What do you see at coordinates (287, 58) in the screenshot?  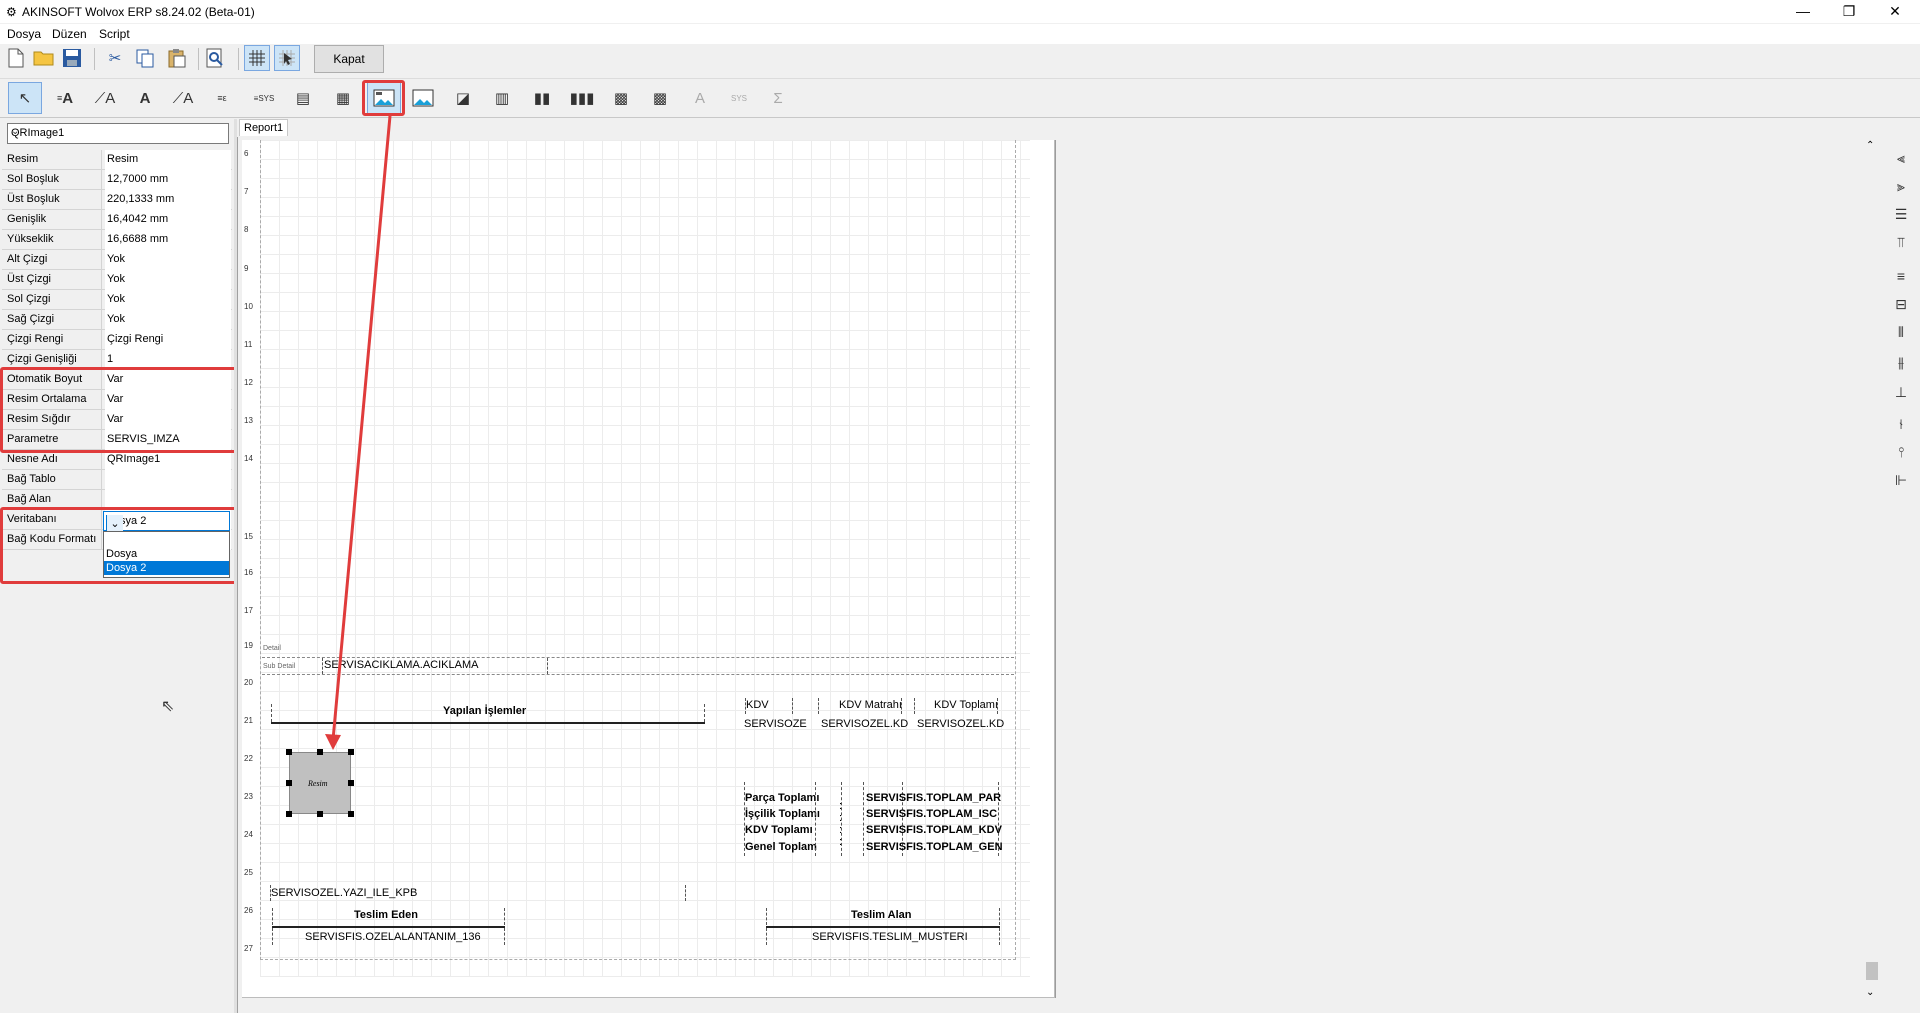 I see `snap-icon` at bounding box center [287, 58].